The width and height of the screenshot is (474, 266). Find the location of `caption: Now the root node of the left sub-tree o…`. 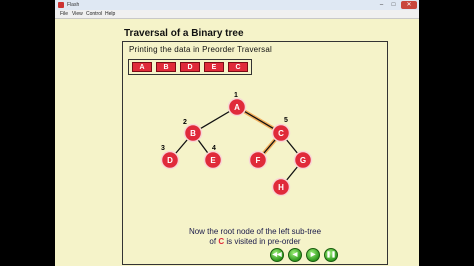

caption: Now the root node of the left sub-tree o… is located at coordinates (255, 237).